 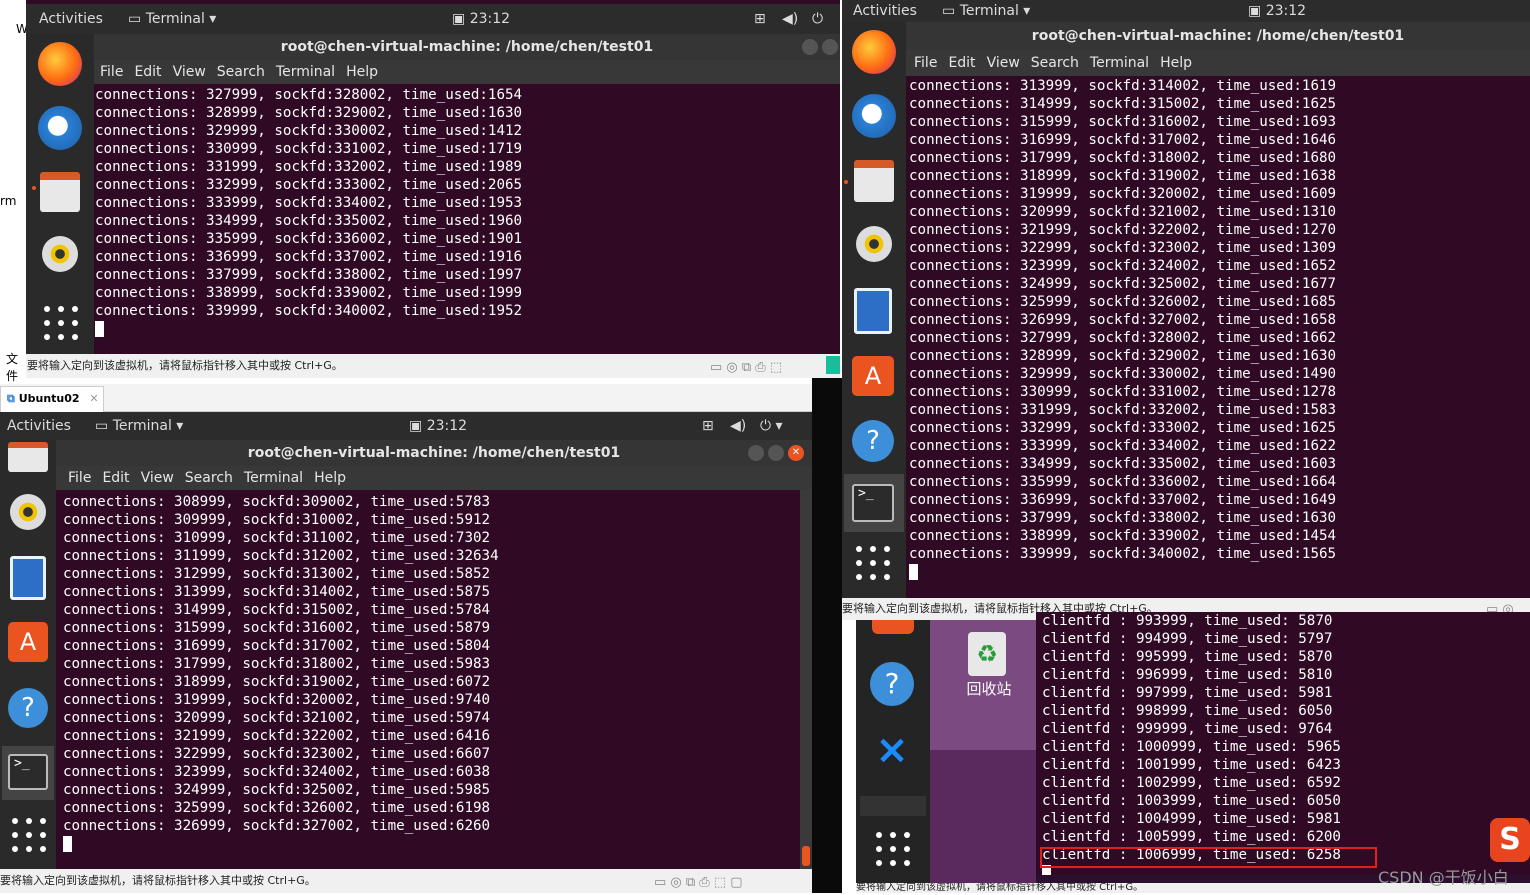 What do you see at coordinates (806, 679) in the screenshot?
I see `vertical-scrollbar` at bounding box center [806, 679].